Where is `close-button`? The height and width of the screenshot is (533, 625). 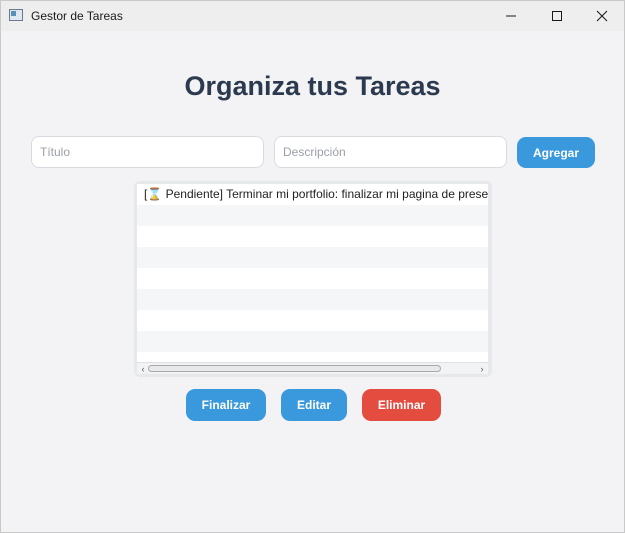 close-button is located at coordinates (601, 16).